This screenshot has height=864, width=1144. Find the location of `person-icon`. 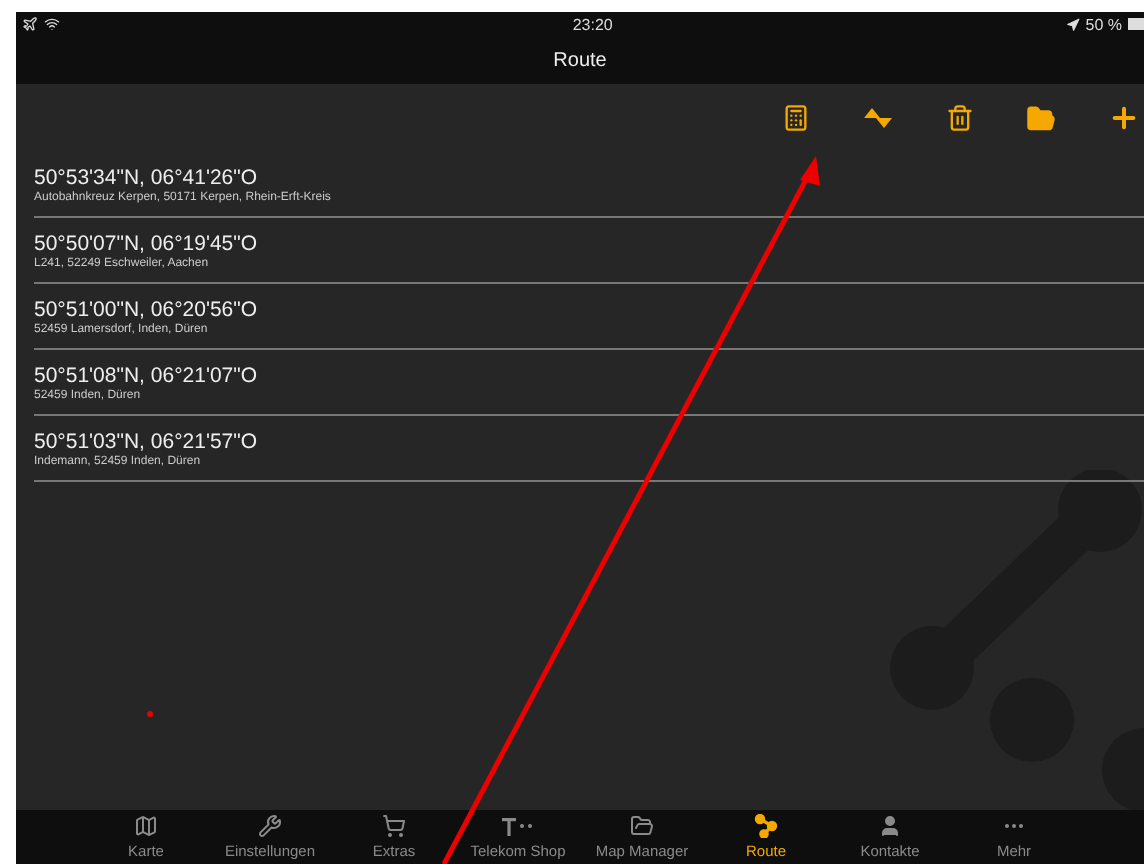

person-icon is located at coordinates (890, 826).